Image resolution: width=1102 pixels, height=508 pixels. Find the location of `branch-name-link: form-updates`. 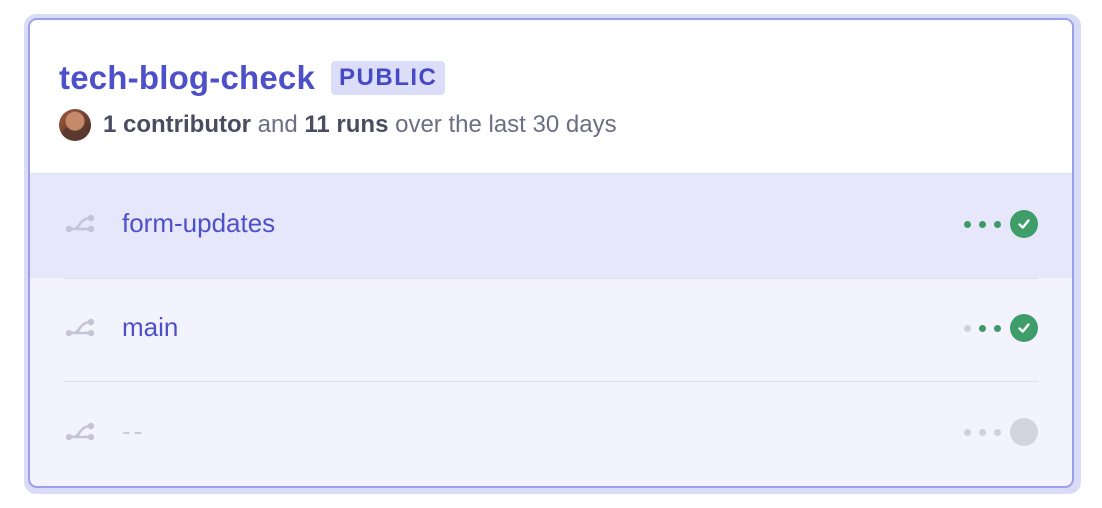

branch-name-link: form-updates is located at coordinates (198, 223).